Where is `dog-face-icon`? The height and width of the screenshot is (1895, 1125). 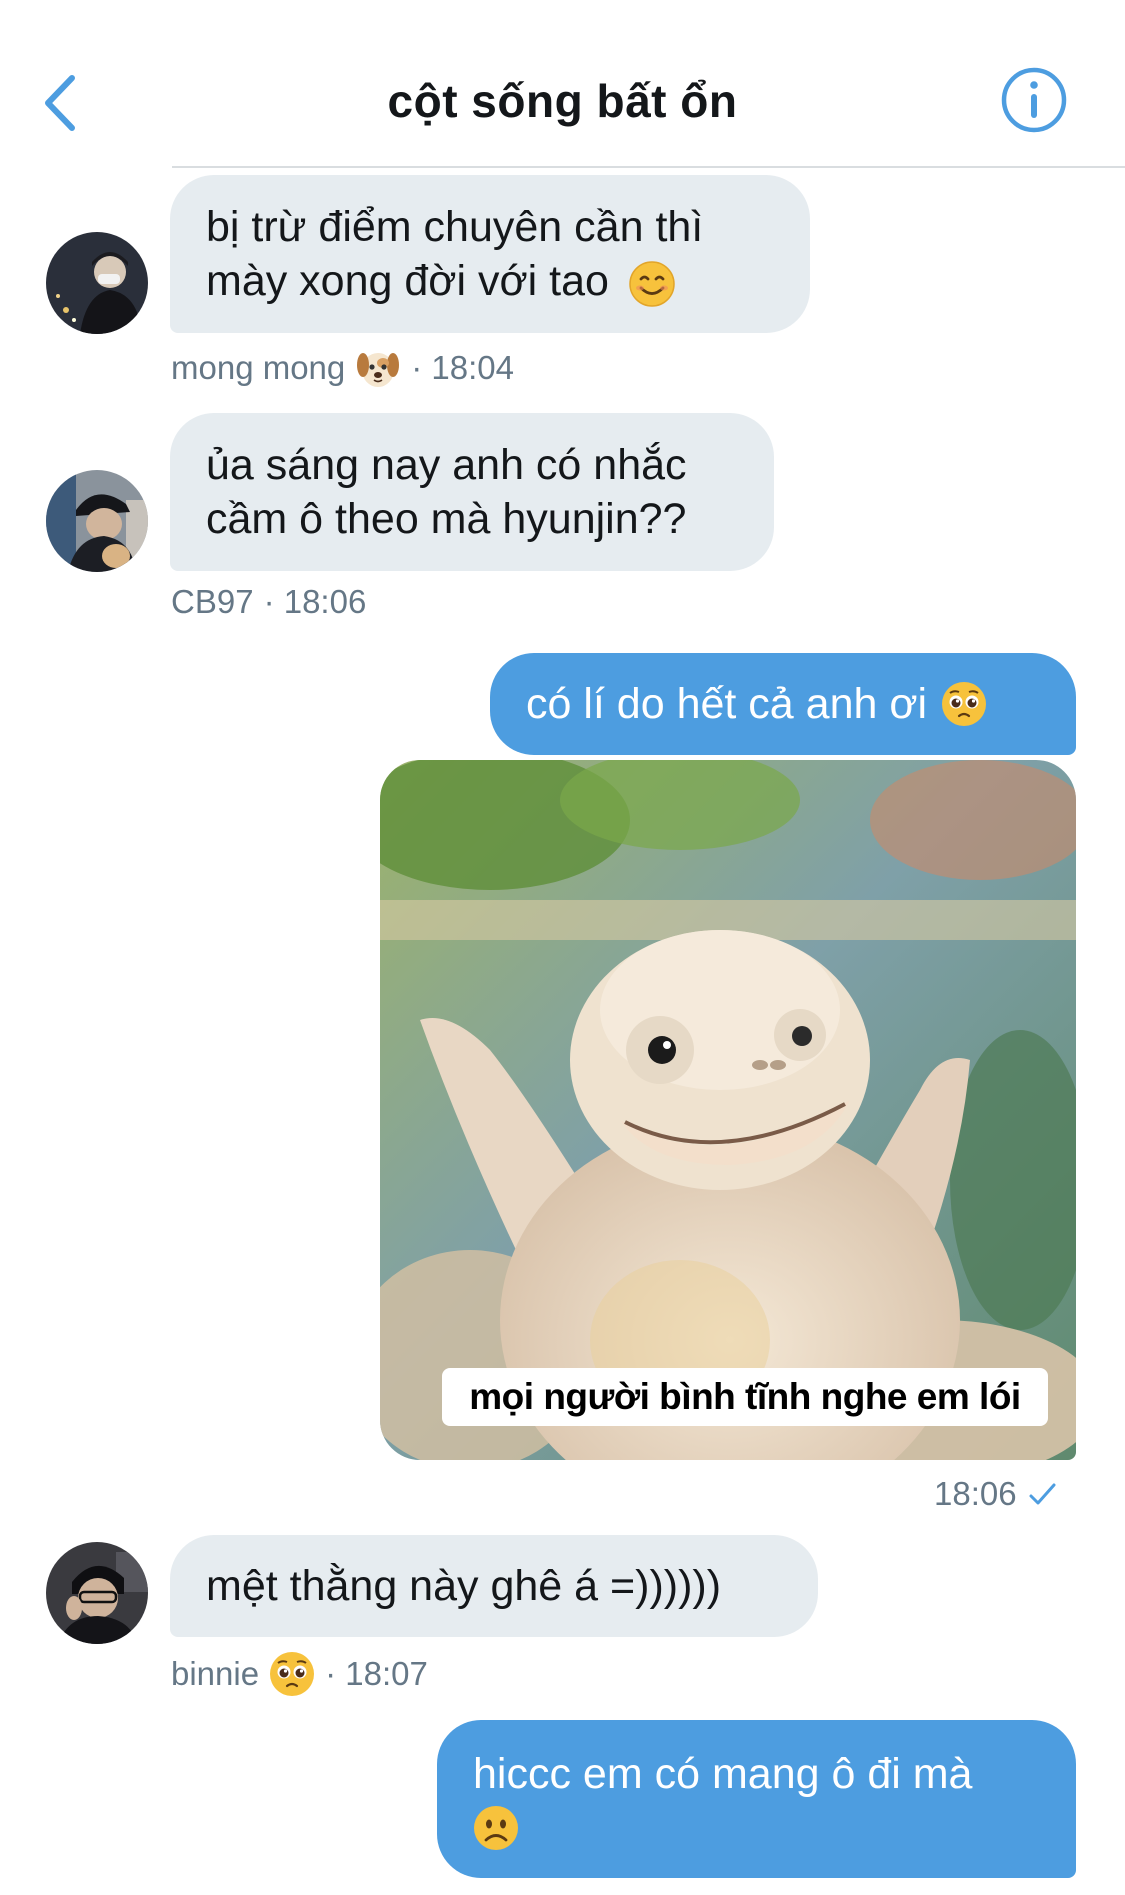 dog-face-icon is located at coordinates (378, 368).